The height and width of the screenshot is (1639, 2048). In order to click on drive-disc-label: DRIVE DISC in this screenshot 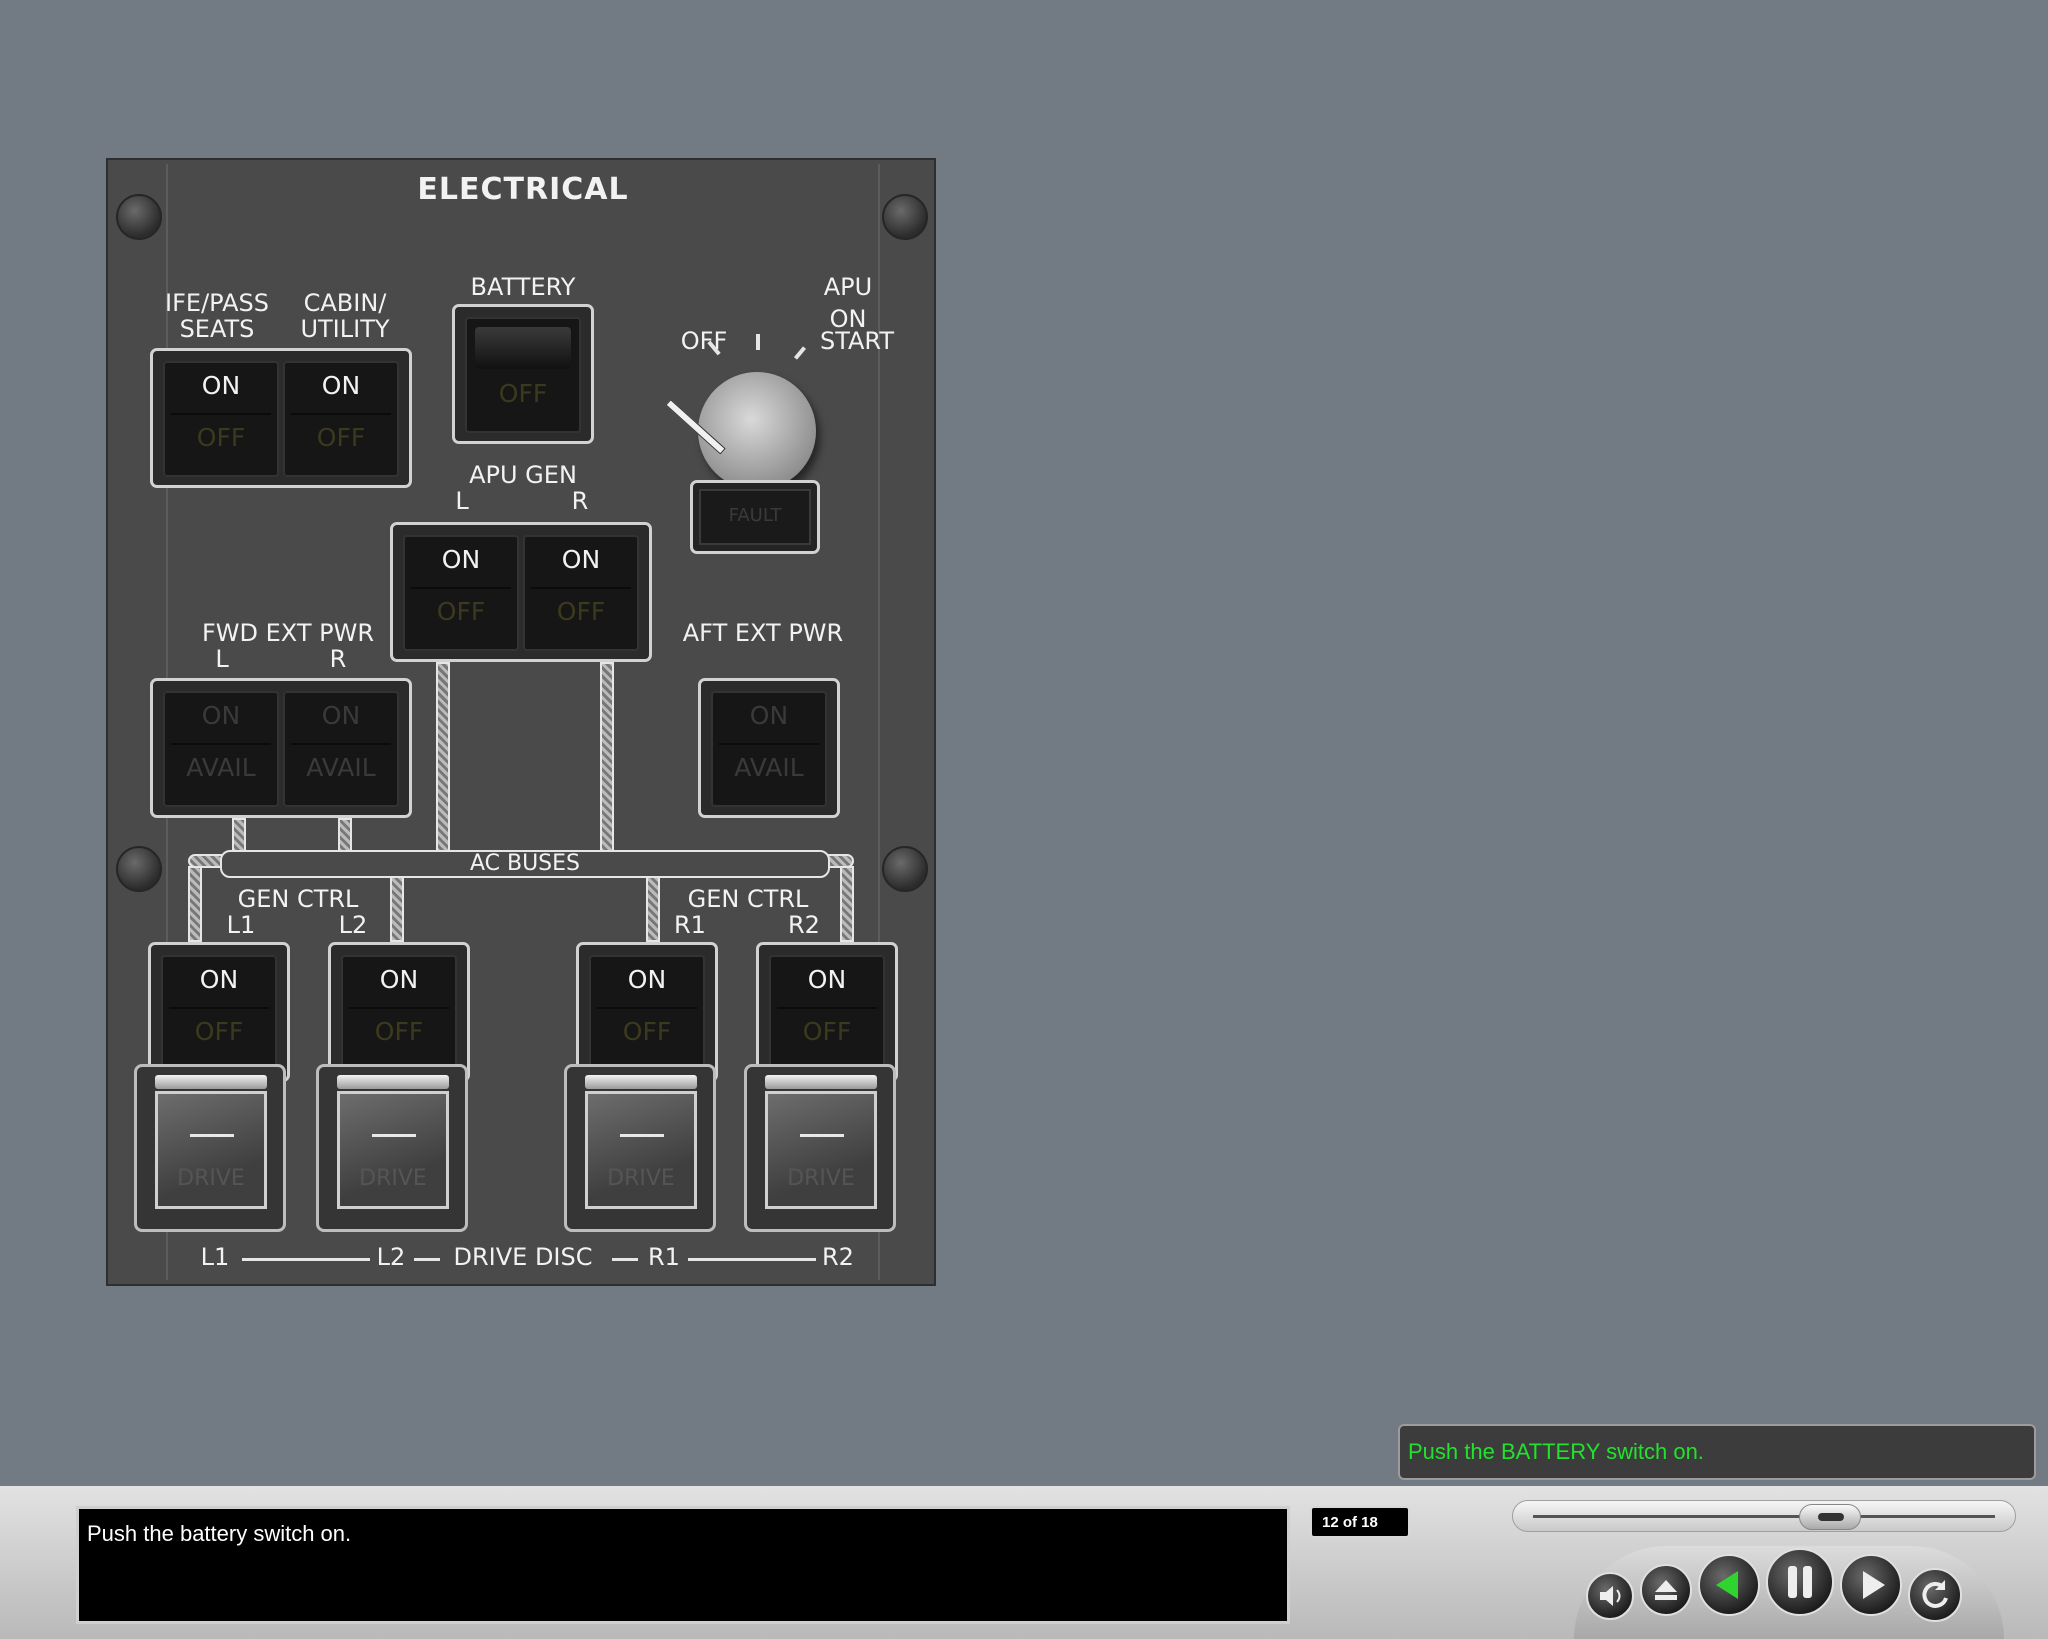, I will do `click(523, 1257)`.